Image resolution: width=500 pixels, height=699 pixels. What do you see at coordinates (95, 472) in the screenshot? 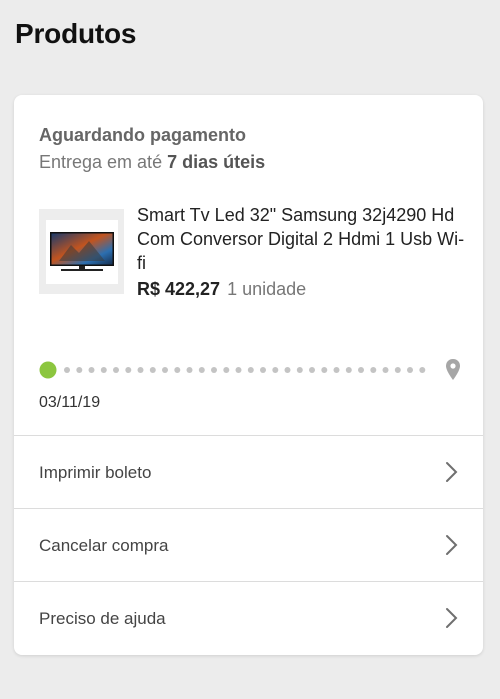
I see `print-boleto-label: Imprimir boleto` at bounding box center [95, 472].